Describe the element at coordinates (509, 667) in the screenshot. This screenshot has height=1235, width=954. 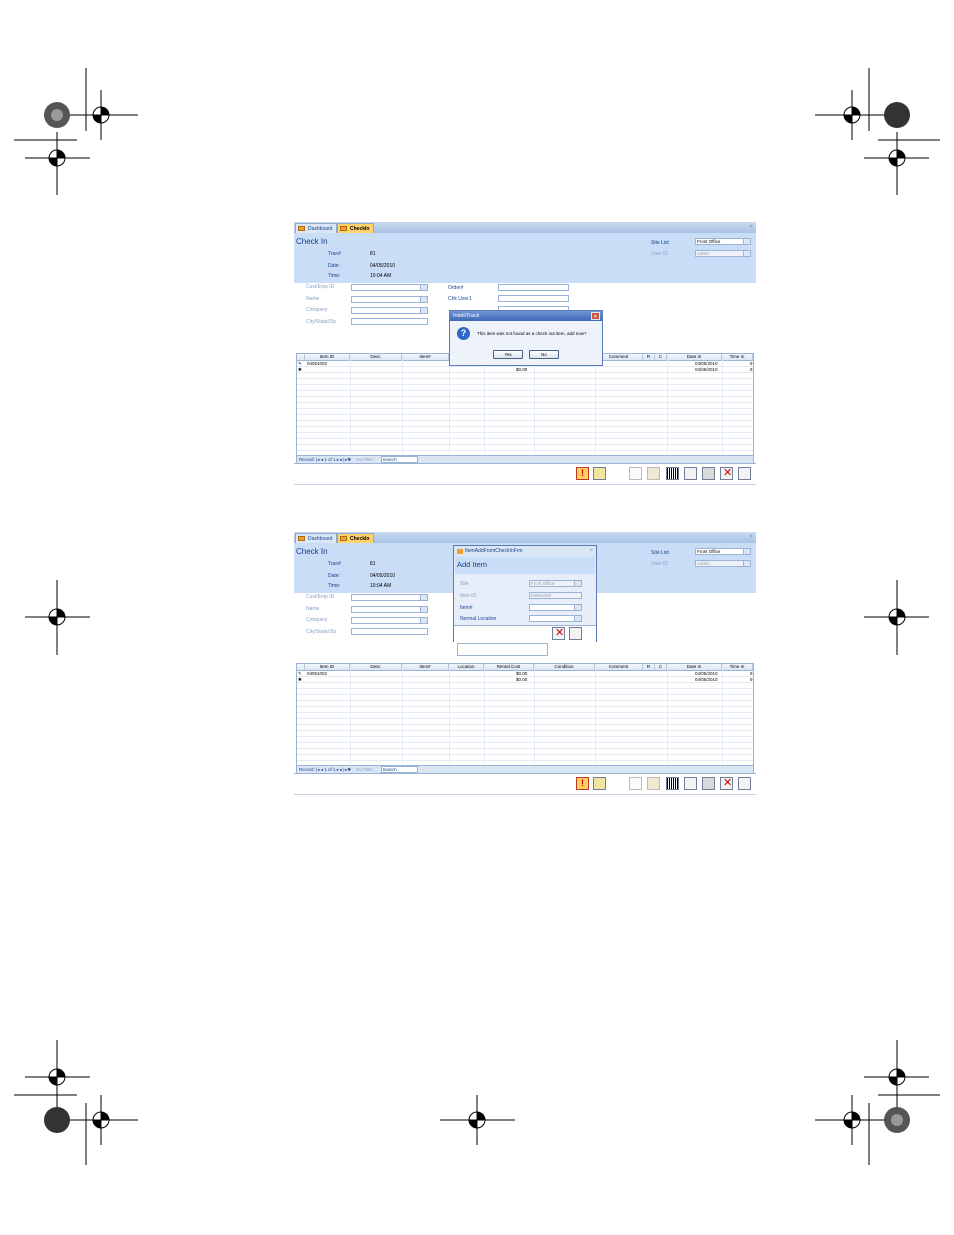
I see `column-rental-cost: Rental Cost` at that location.